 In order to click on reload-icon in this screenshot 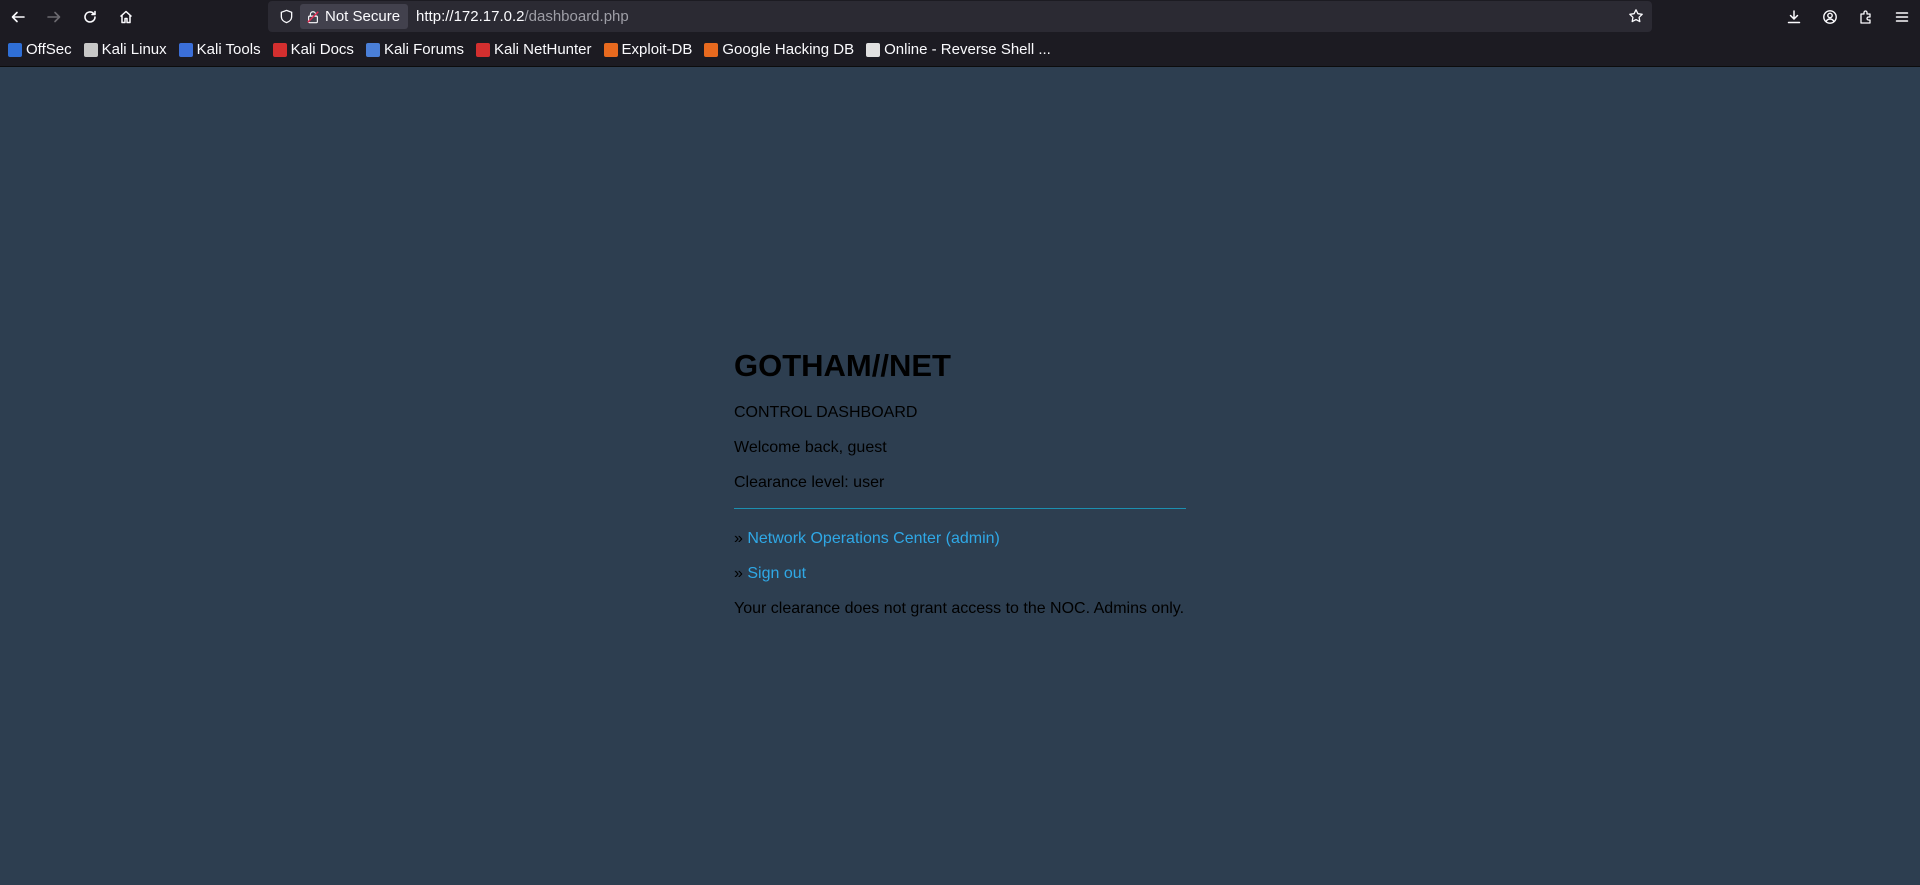, I will do `click(90, 16)`.